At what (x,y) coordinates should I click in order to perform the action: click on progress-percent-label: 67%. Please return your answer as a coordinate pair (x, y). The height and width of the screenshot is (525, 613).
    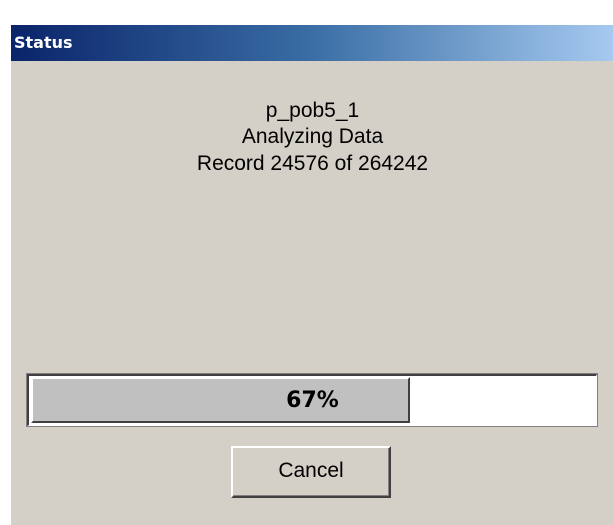
    Looking at the image, I should click on (312, 400).